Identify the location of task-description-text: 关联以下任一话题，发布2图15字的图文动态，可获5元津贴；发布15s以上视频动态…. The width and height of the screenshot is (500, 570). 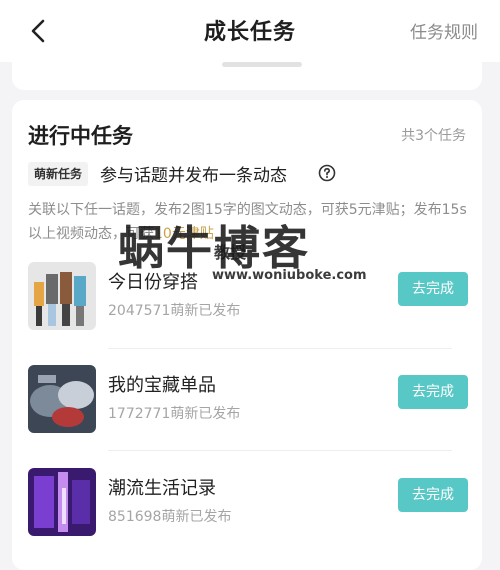
(247, 222).